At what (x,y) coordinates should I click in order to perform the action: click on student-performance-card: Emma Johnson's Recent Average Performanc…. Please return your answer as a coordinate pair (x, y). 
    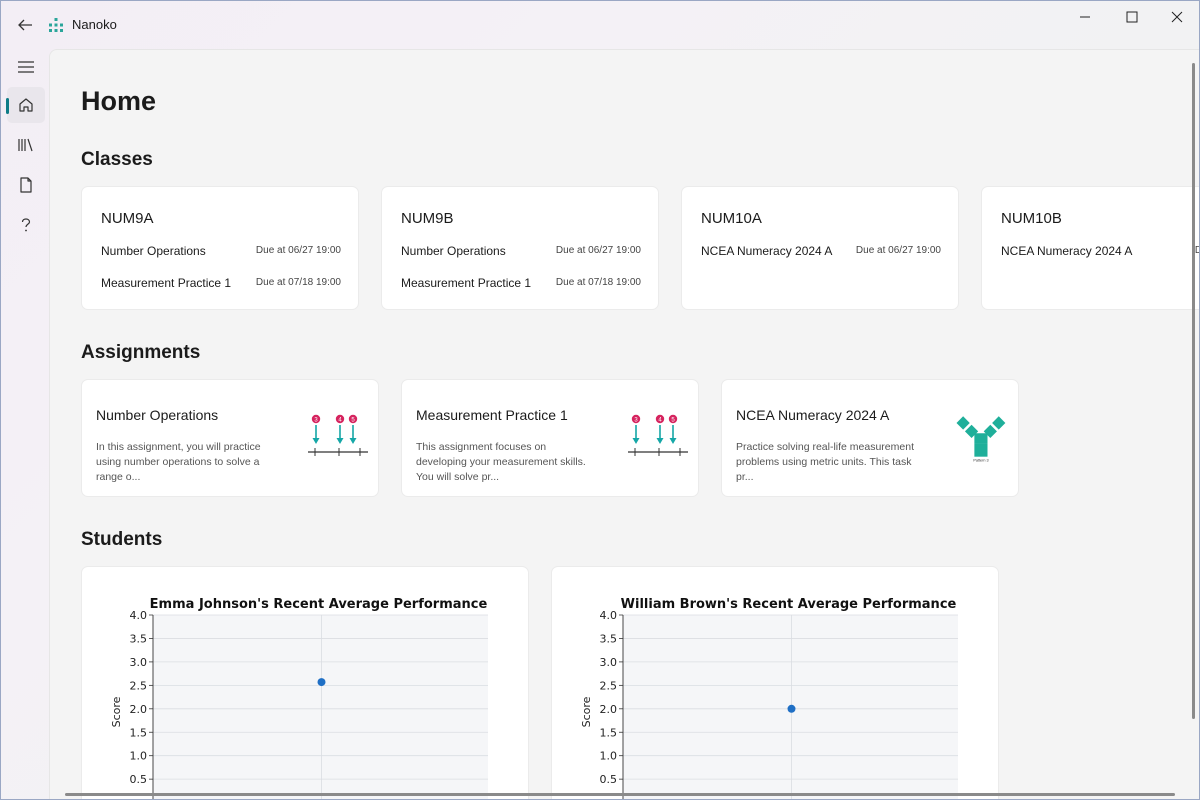
    Looking at the image, I should click on (305, 682).